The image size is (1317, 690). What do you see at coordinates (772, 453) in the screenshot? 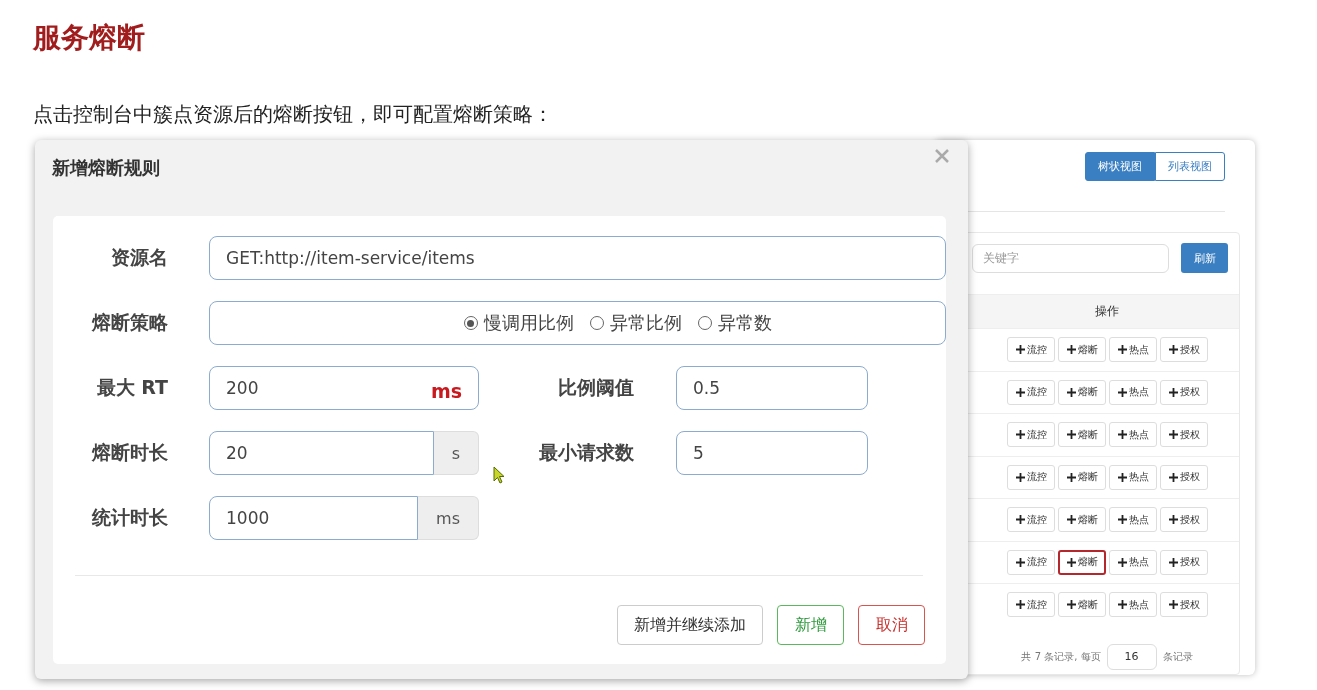
I see `text-field: 5` at bounding box center [772, 453].